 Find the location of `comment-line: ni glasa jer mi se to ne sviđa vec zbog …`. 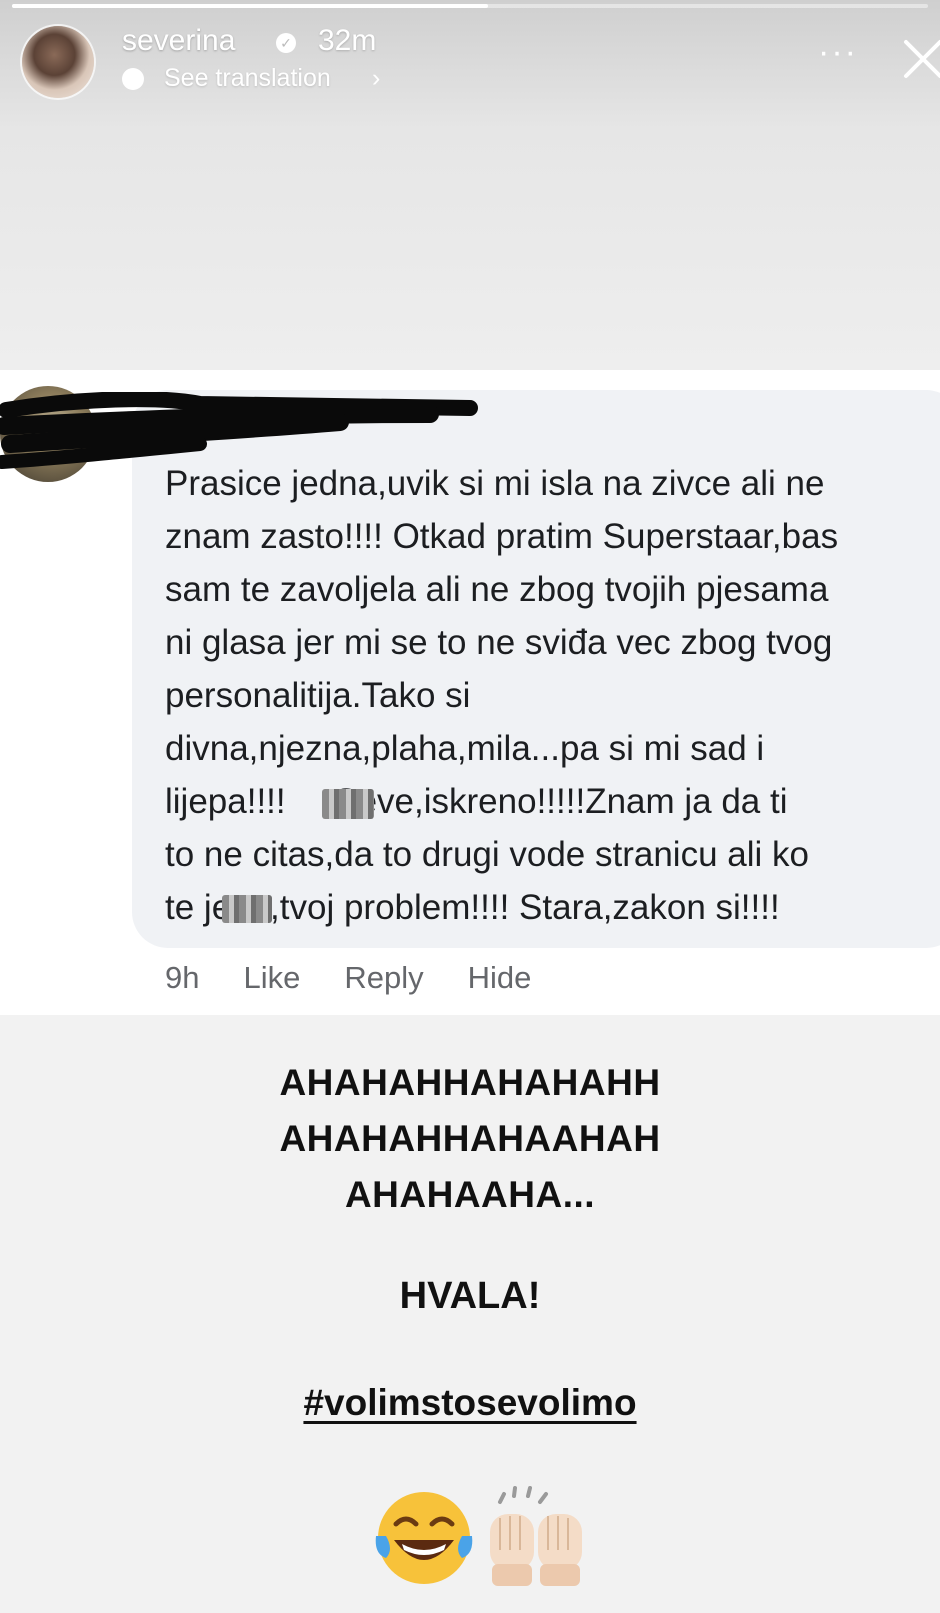

comment-line: ni glasa jer mi se to ne sviđa vec zbog … is located at coordinates (499, 642).